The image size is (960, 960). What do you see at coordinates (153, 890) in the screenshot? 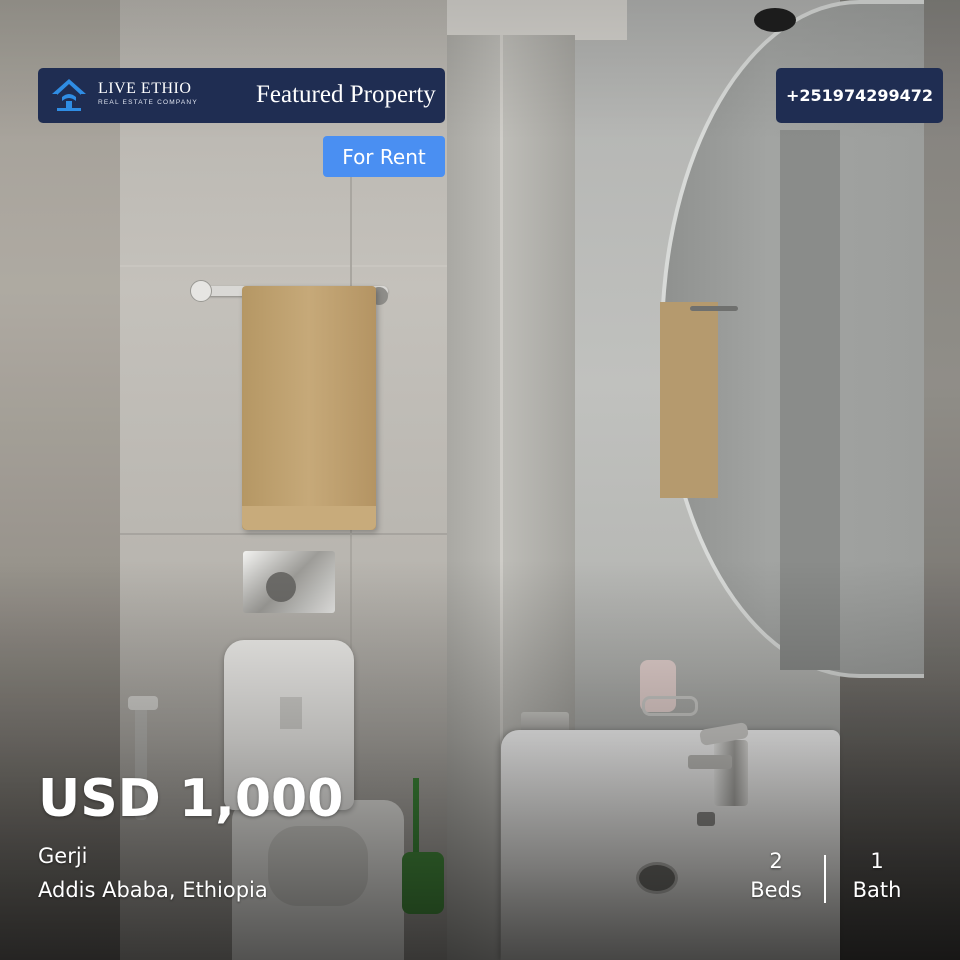
I see `location-city: Addis Ababa, Ethiopia` at bounding box center [153, 890].